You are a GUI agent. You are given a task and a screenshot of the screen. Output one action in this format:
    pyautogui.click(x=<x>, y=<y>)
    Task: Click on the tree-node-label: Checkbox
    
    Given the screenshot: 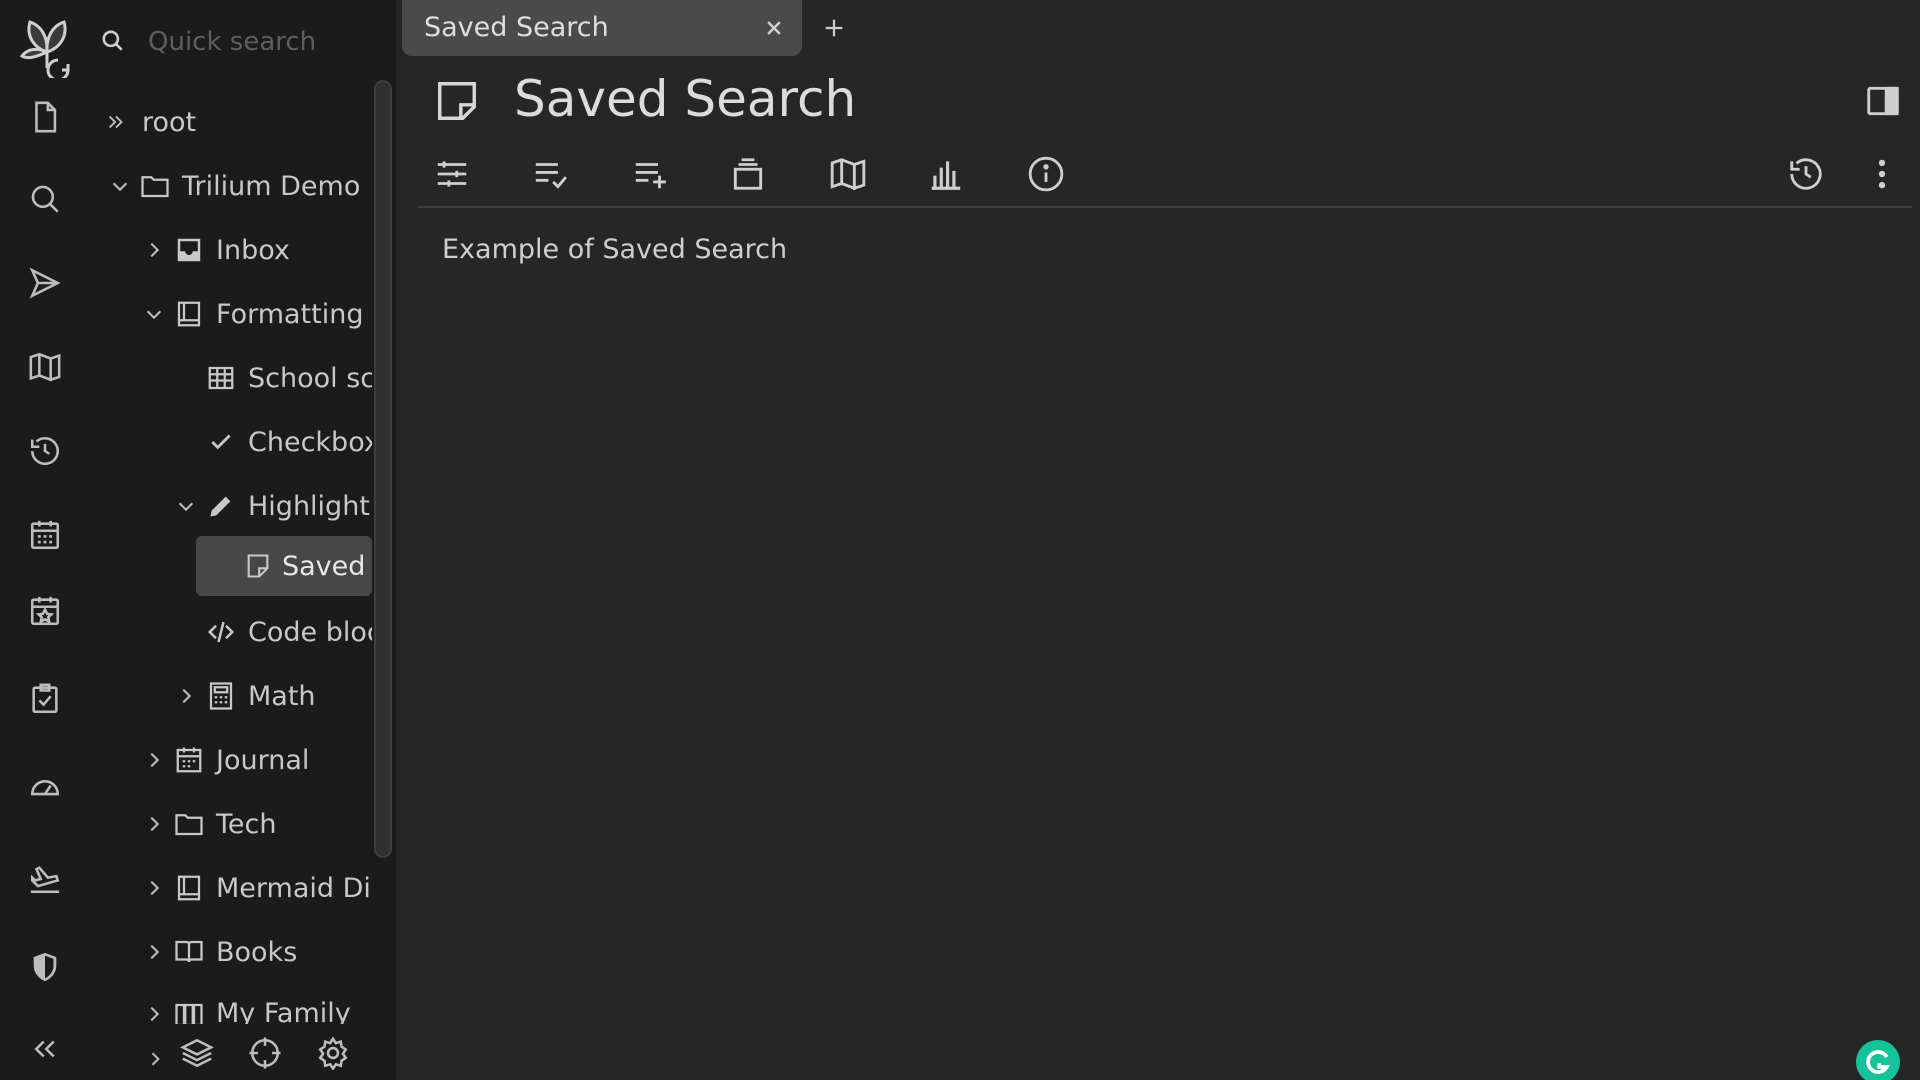 What is the action you would take?
    pyautogui.click(x=310, y=442)
    